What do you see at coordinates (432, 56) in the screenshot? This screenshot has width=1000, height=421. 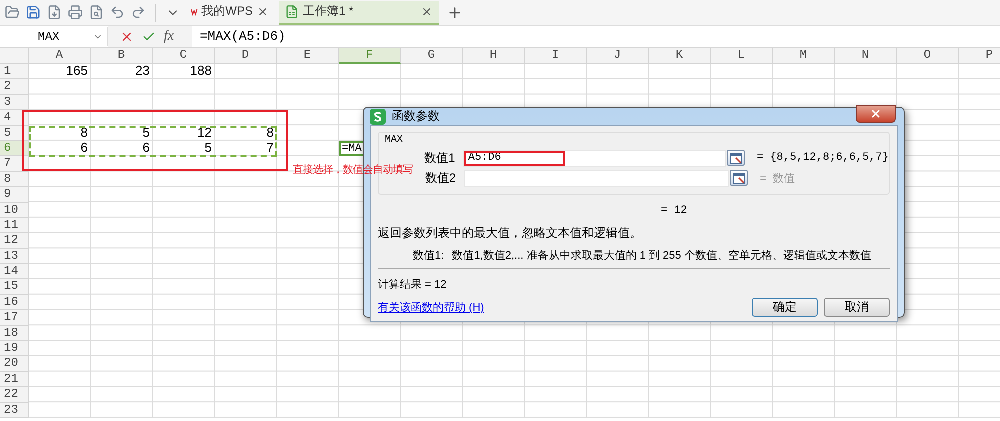 I see `column-header: G` at bounding box center [432, 56].